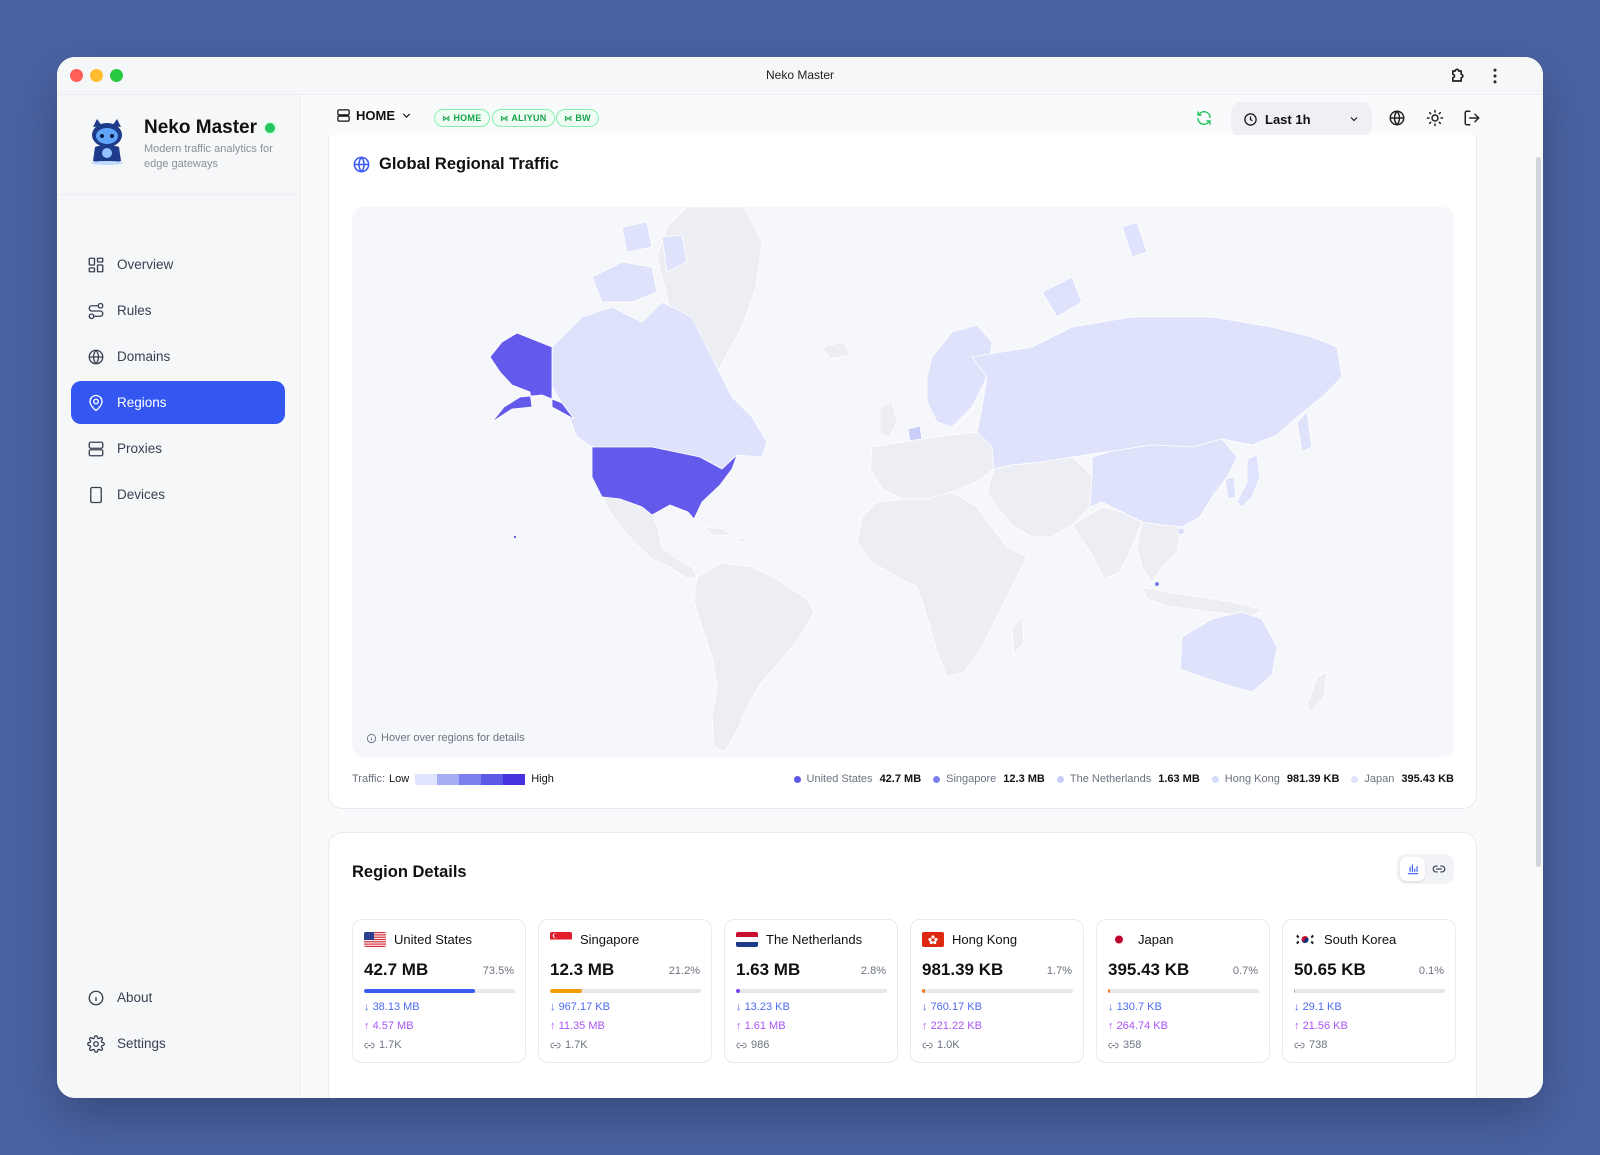 This screenshot has width=1600, height=1155. What do you see at coordinates (1322, 1007) in the screenshot?
I see `download-value: 29.1 KB` at bounding box center [1322, 1007].